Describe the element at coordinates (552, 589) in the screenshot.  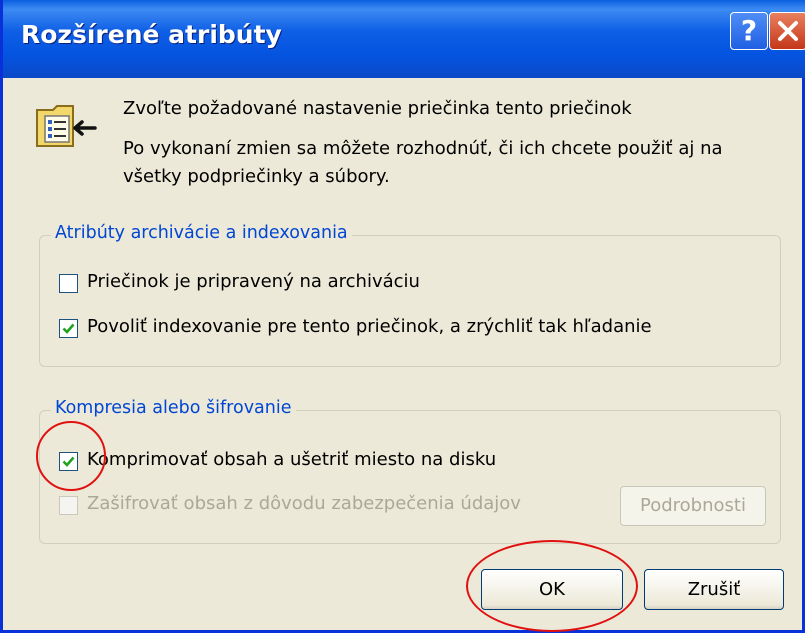
I see `ok-button: OK` at that location.